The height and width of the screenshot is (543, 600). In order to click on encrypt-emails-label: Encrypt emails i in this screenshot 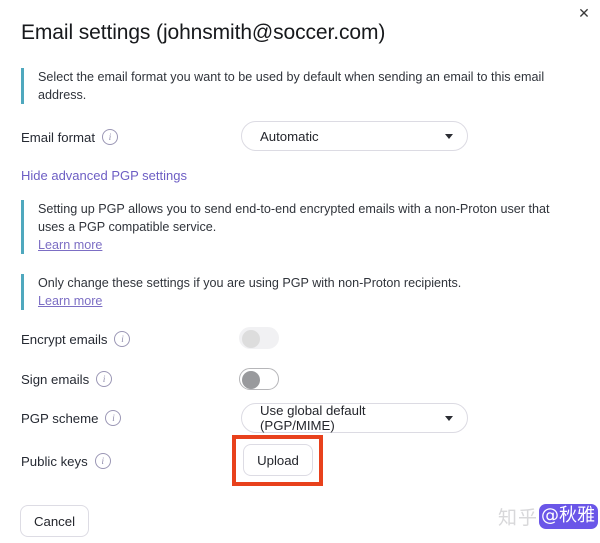, I will do `click(76, 339)`.